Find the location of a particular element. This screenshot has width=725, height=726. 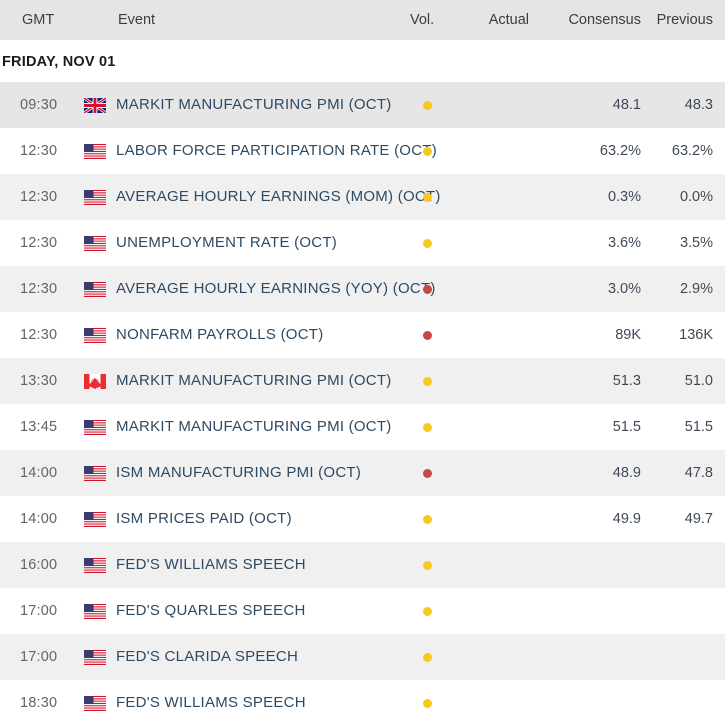

event-name: ISM PRICES PAID (OCT) is located at coordinates (204, 519).